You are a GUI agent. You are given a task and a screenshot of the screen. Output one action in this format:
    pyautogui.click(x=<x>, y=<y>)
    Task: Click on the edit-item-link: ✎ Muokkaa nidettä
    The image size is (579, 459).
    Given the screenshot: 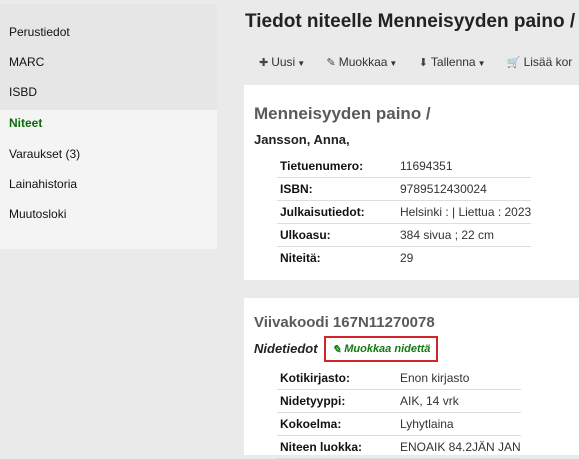 What is the action you would take?
    pyautogui.click(x=381, y=349)
    